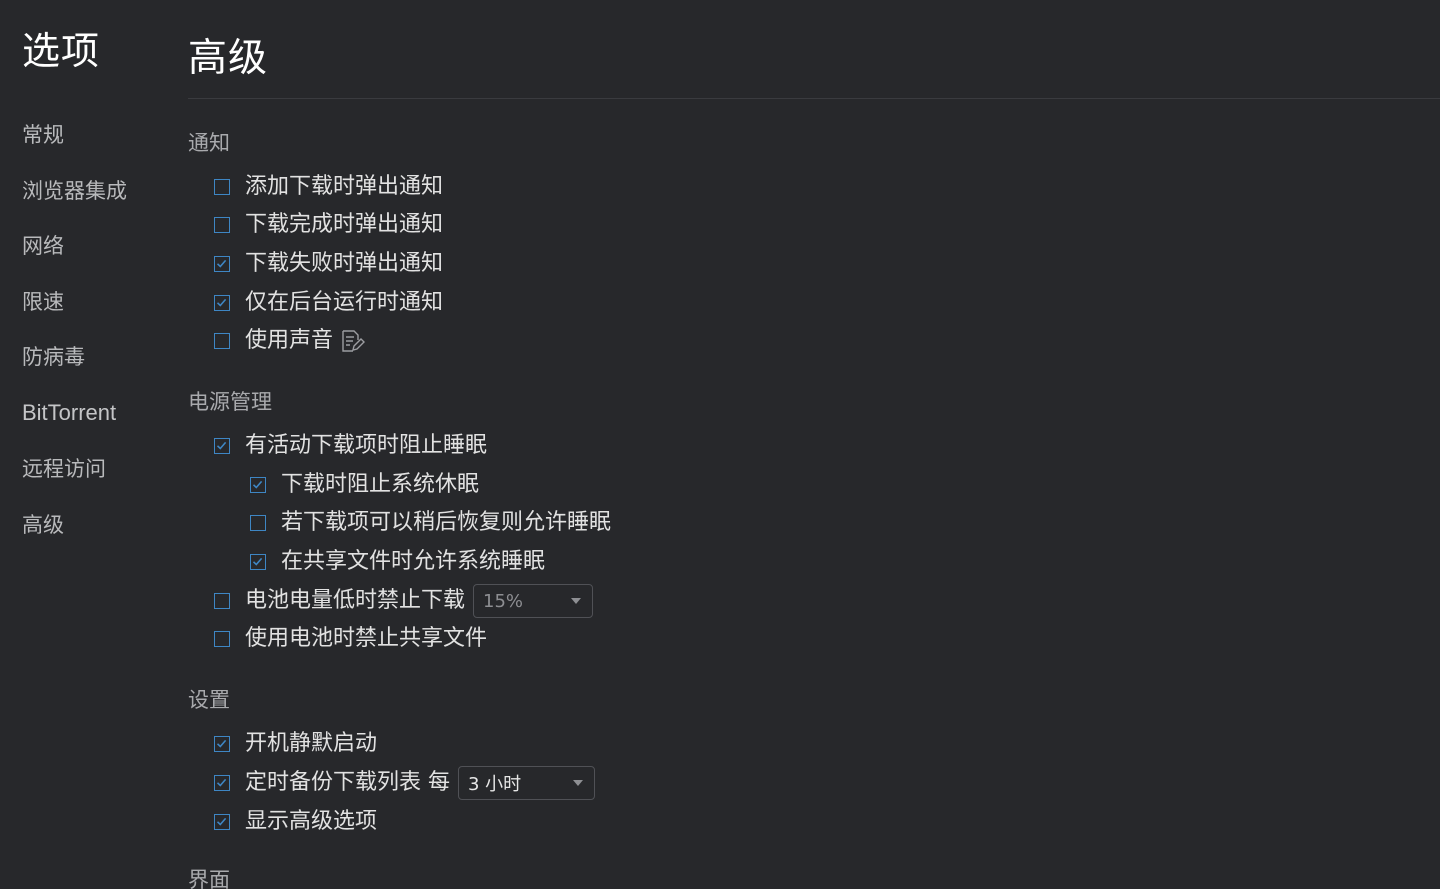 This screenshot has width=1440, height=889. I want to click on option-notify-on-complete: 下载完成时弹出通知, so click(328, 225).